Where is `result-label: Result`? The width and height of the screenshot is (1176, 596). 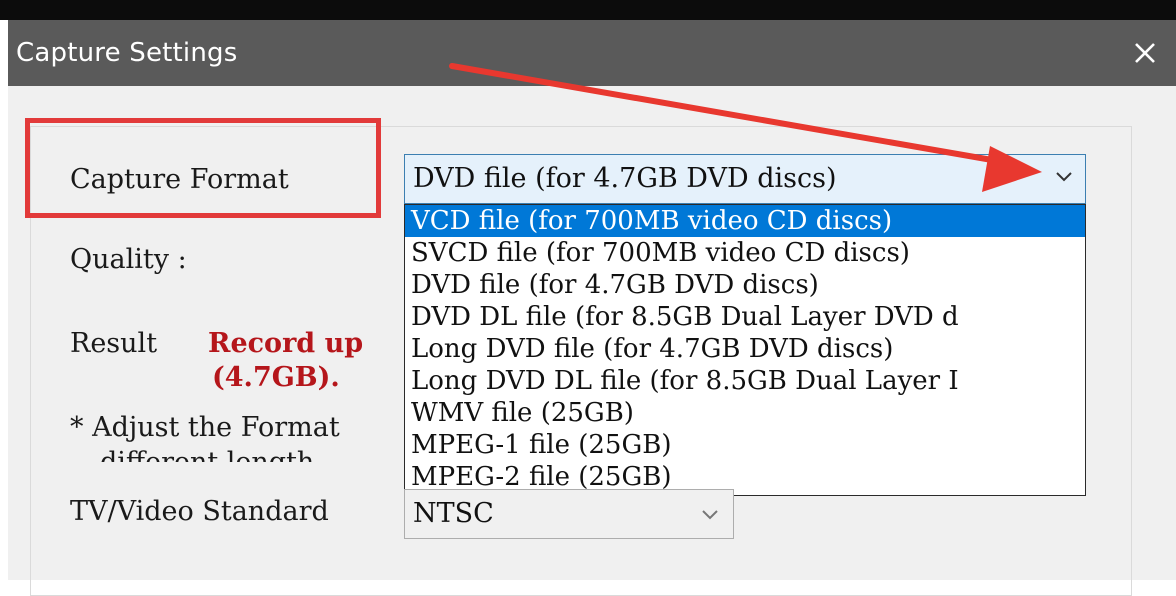 result-label: Result is located at coordinates (114, 343).